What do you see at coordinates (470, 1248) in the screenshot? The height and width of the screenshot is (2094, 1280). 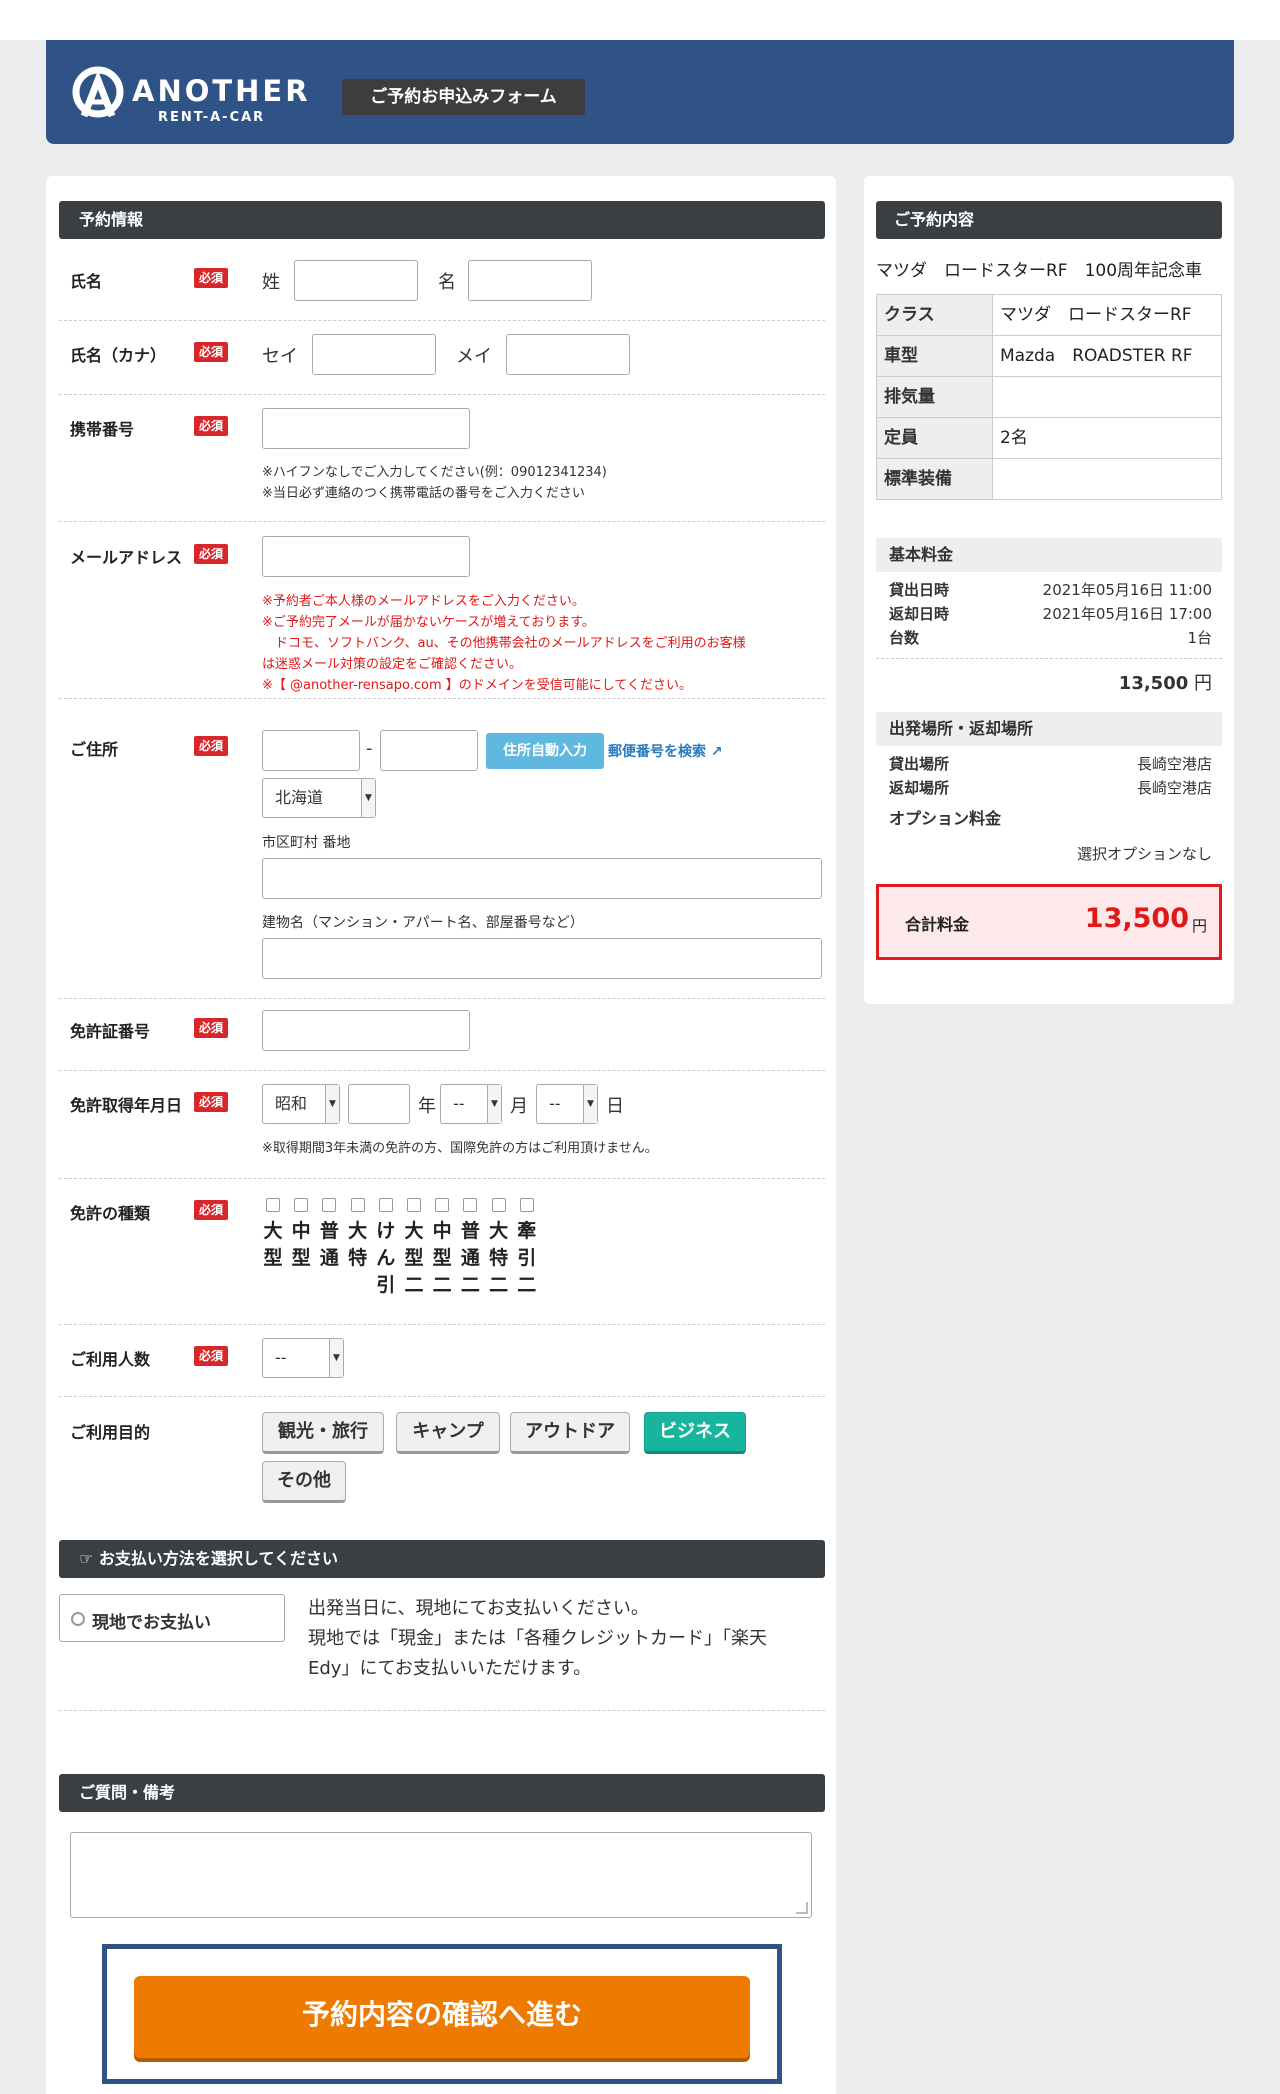 I see `license-type-option: 普通二` at bounding box center [470, 1248].